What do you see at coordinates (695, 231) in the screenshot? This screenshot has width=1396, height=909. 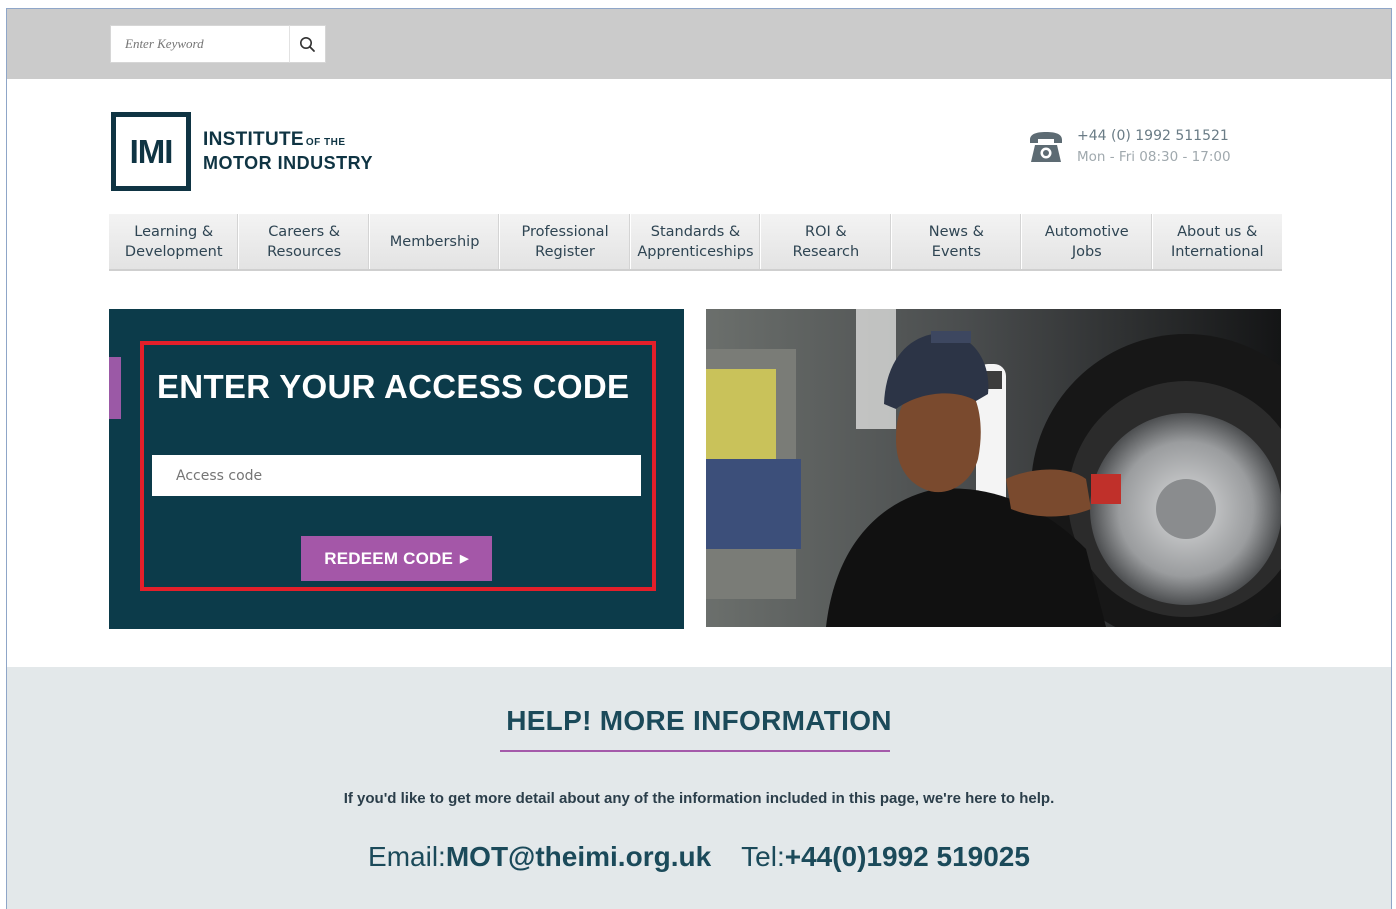 I see `nav-label: Standards &` at bounding box center [695, 231].